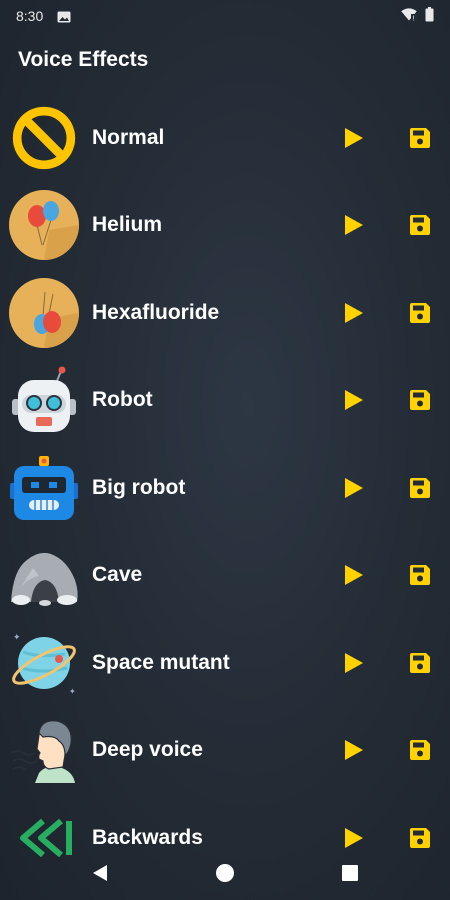 The height and width of the screenshot is (900, 450). What do you see at coordinates (156, 312) in the screenshot?
I see `effect-label: Hexafluoride` at bounding box center [156, 312].